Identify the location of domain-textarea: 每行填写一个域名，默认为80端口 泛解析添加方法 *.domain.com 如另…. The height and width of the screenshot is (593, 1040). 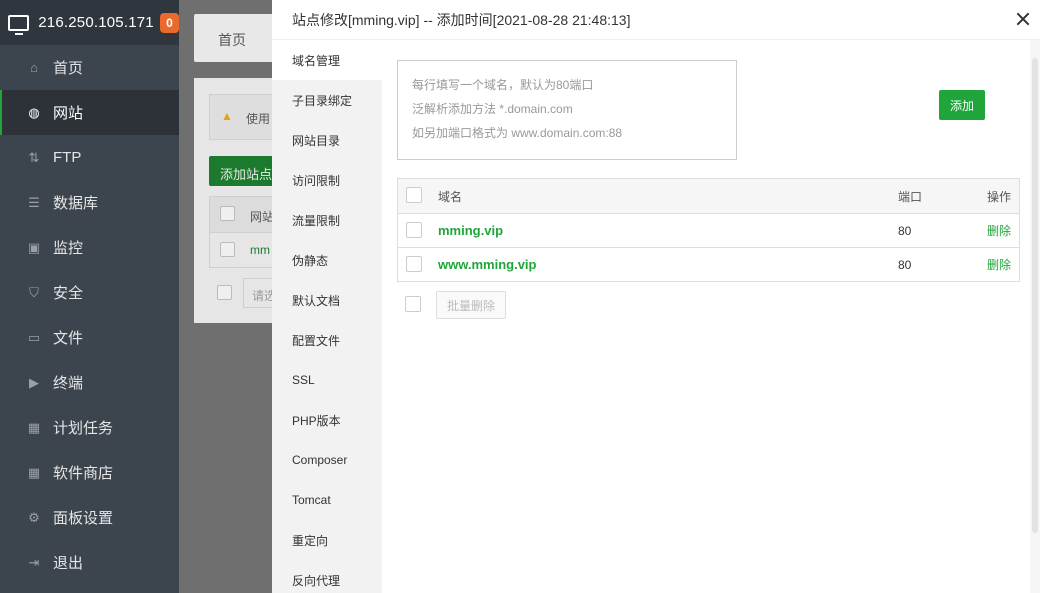
(567, 110).